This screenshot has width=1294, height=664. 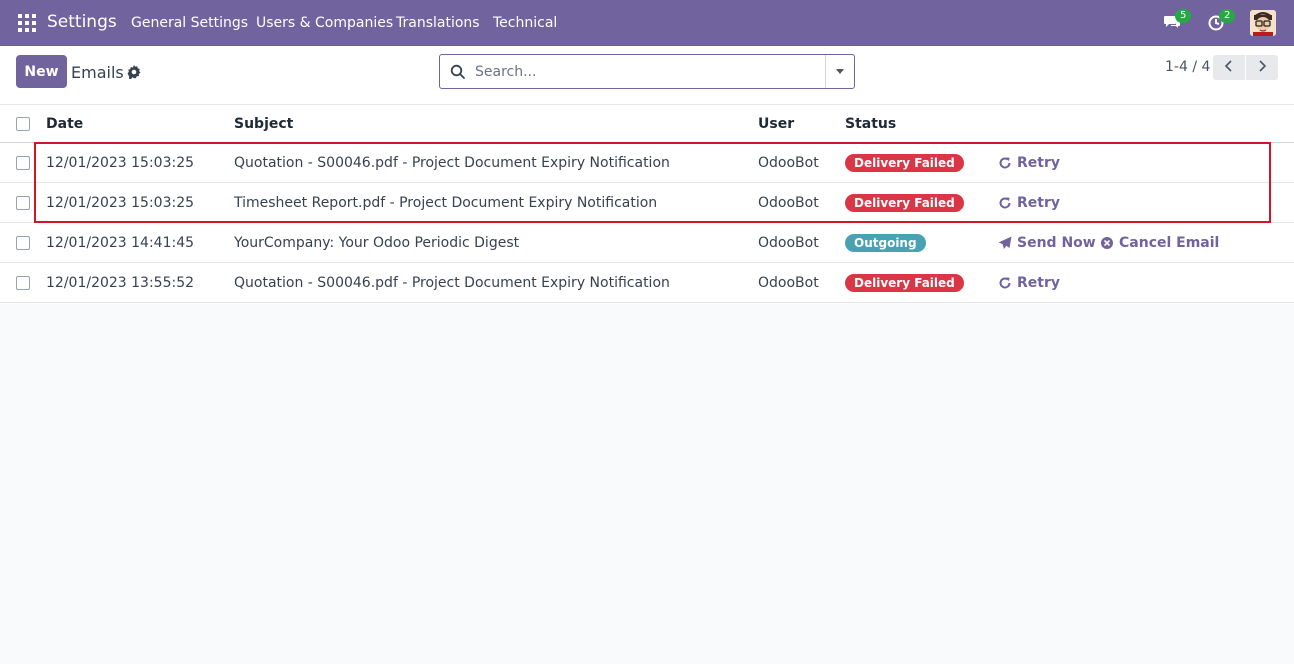 What do you see at coordinates (1183, 16) in the screenshot?
I see `messages-count-badge: 5` at bounding box center [1183, 16].